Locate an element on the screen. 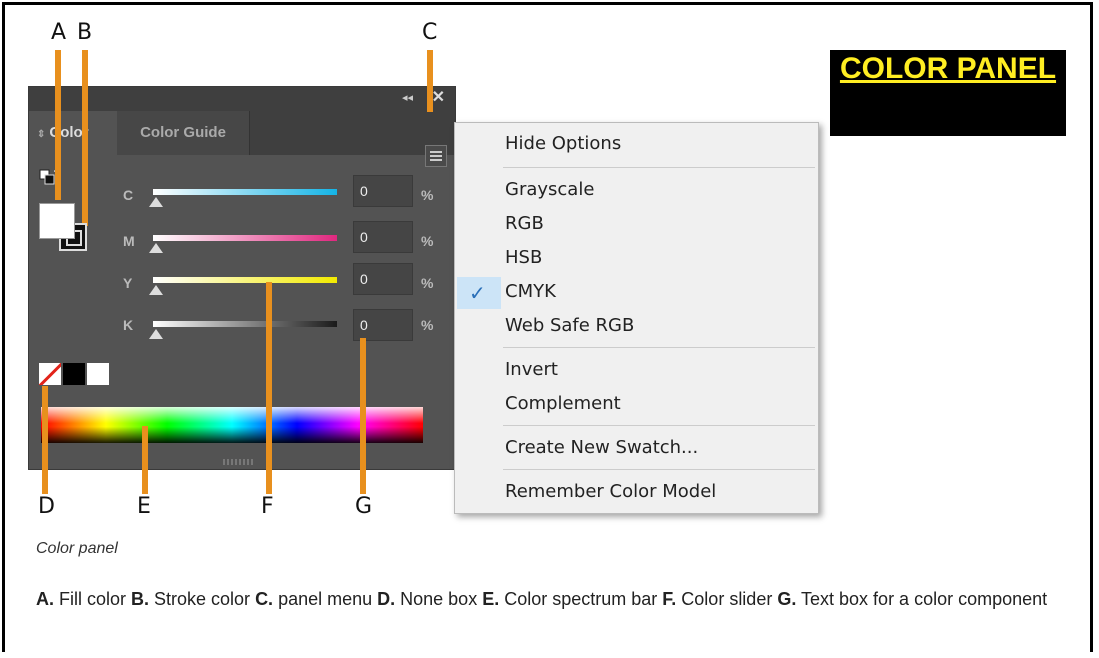 This screenshot has height=658, width=1099. callout-d-leader is located at coordinates (45, 440).